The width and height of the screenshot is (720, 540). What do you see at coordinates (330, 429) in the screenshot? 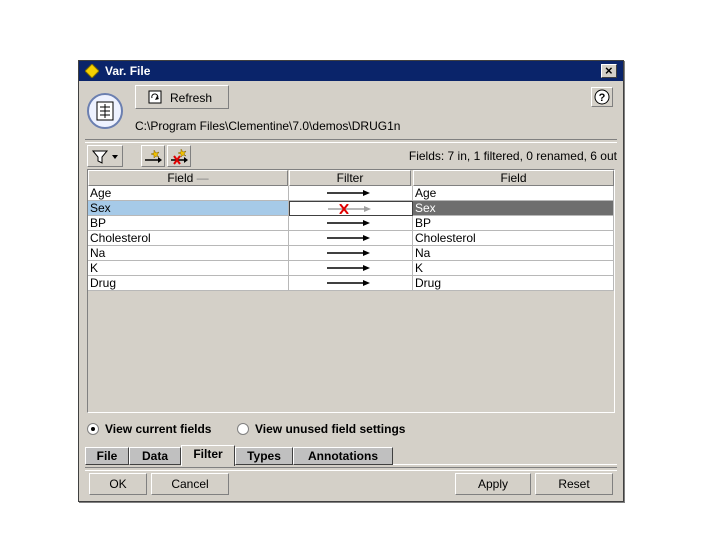
I see `view-unused-settings-label: View unused field settings` at bounding box center [330, 429].